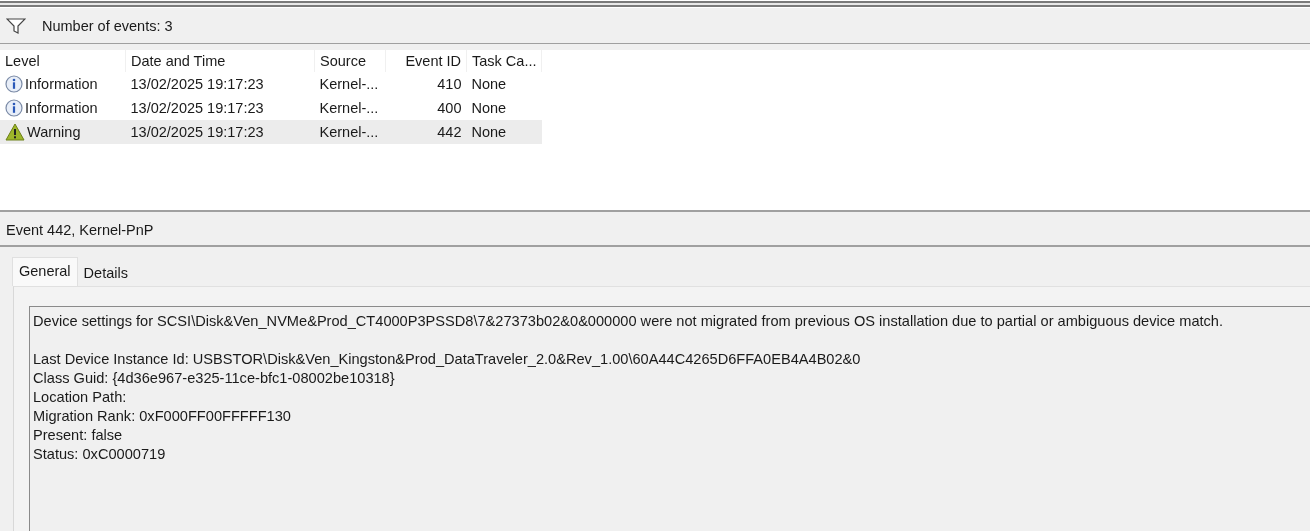 The height and width of the screenshot is (531, 1310). What do you see at coordinates (78, 435) in the screenshot?
I see `property-line: Present: false` at bounding box center [78, 435].